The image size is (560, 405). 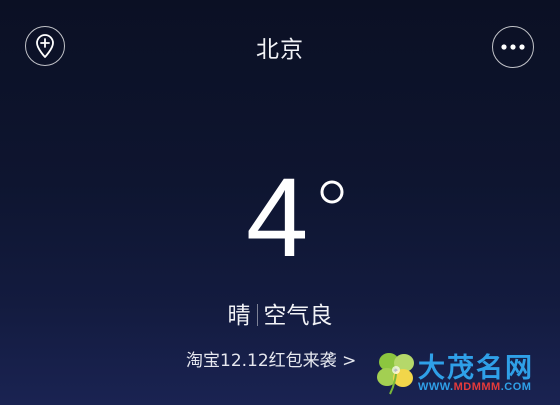 What do you see at coordinates (475, 387) in the screenshot?
I see `watermark-url: WWW.MDMMM.COM` at bounding box center [475, 387].